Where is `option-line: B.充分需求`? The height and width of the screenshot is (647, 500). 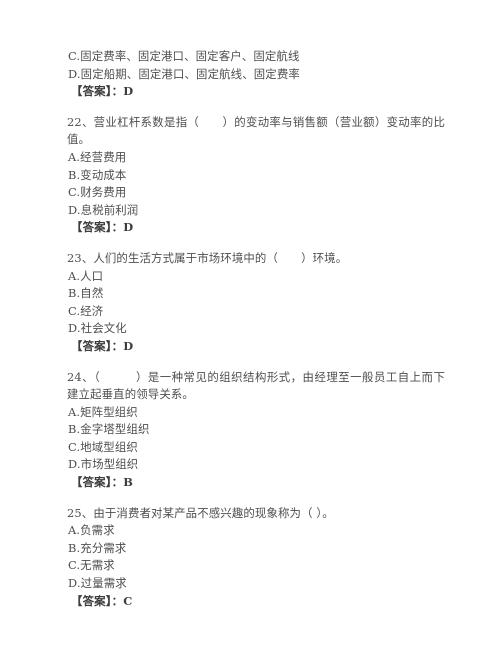
option-line: B.充分需求 is located at coordinates (97, 547).